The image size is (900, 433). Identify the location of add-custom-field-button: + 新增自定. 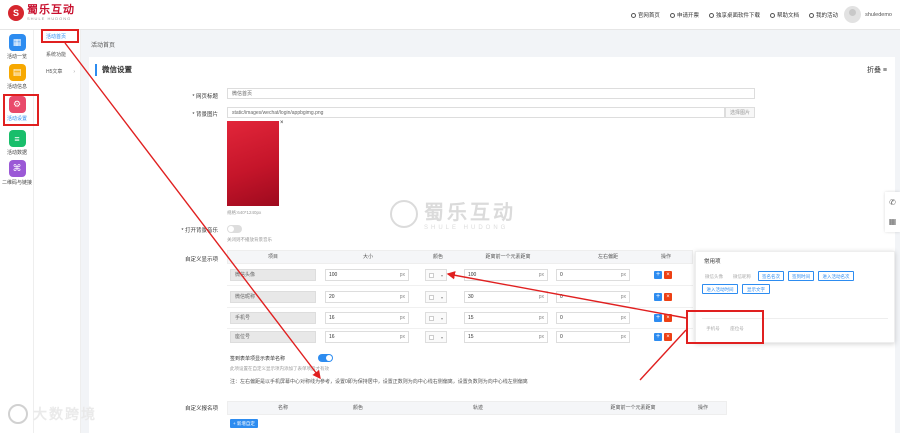
(244, 423).